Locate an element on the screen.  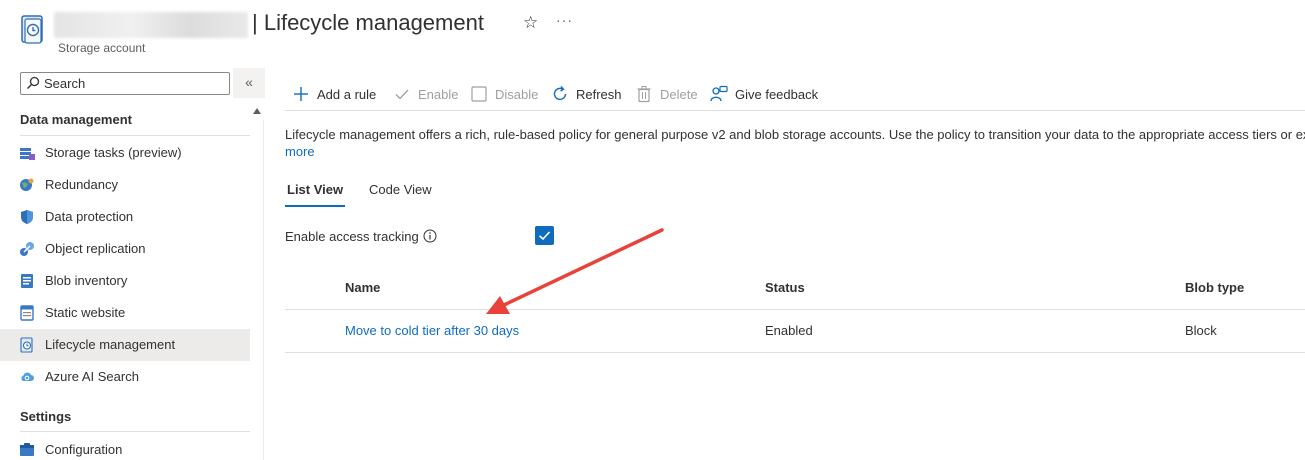
column-header-name: Name is located at coordinates (362, 287).